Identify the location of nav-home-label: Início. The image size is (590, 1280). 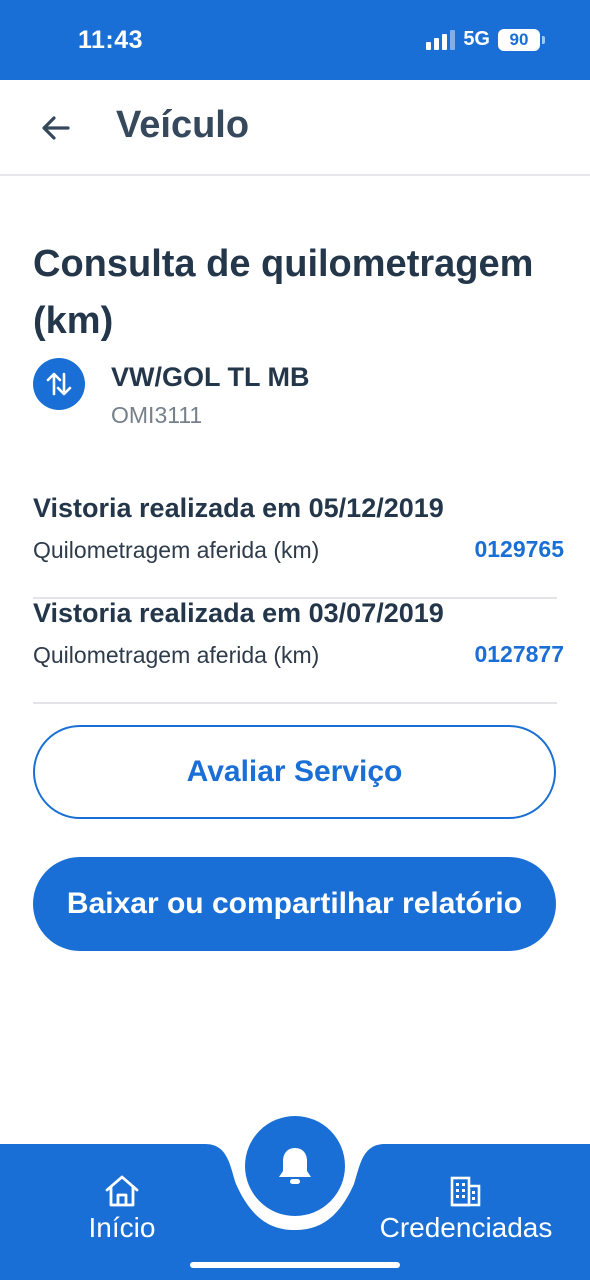
(122, 1227).